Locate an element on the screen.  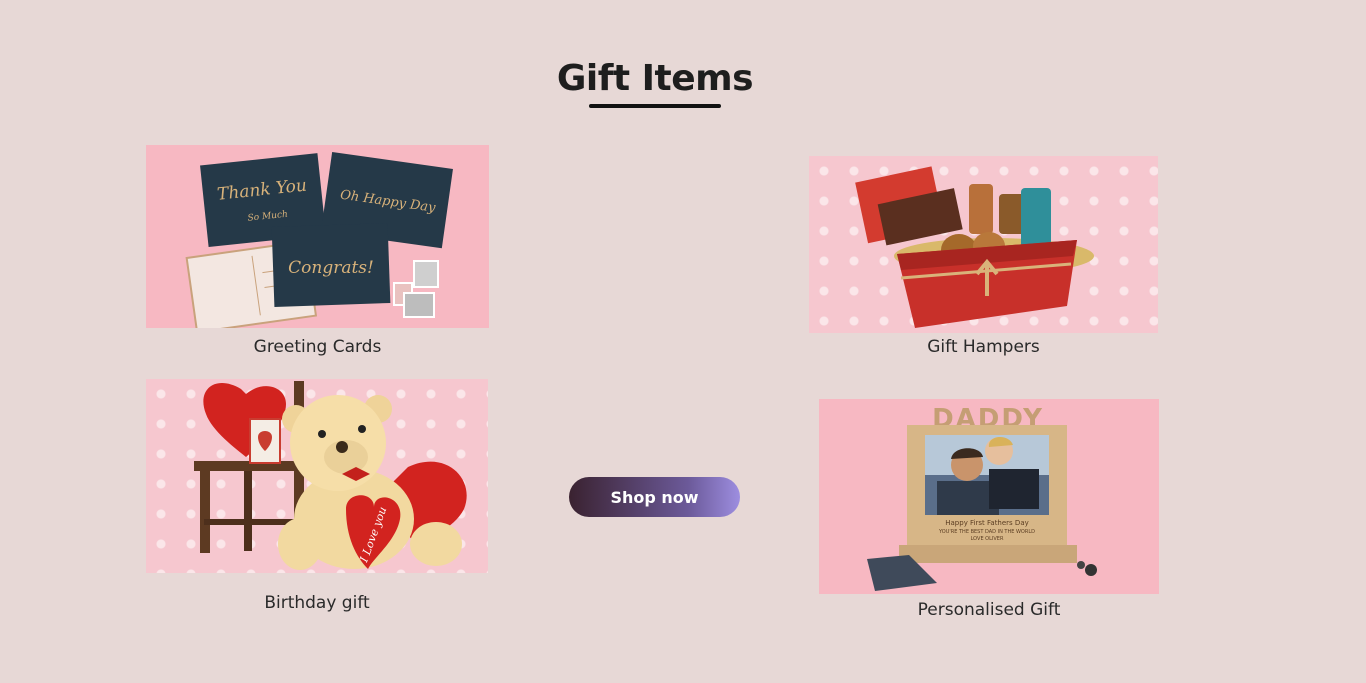
frame-line2-text: YOU'RE THE BEST DAD IN THE WORLD is located at coordinates (986, 532).